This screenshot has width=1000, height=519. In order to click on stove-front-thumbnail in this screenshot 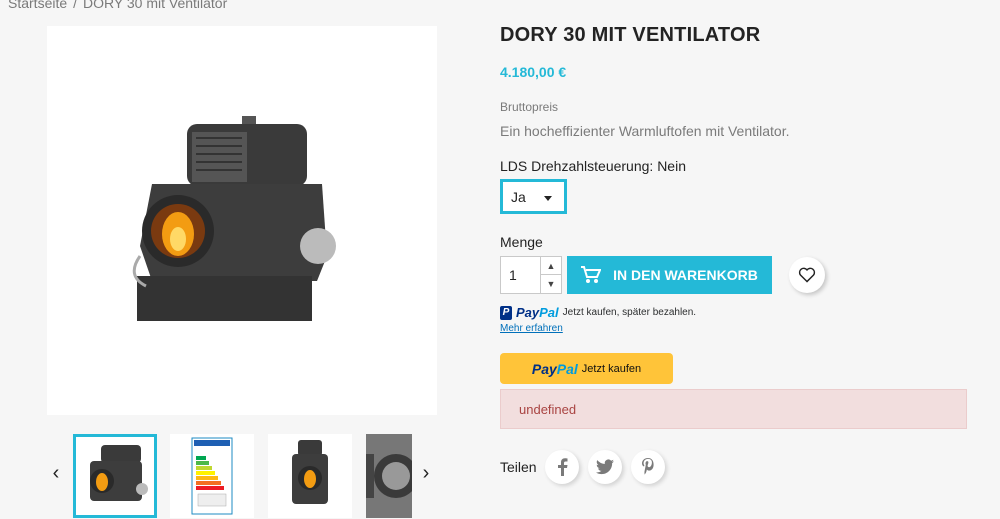, I will do `click(310, 472)`.